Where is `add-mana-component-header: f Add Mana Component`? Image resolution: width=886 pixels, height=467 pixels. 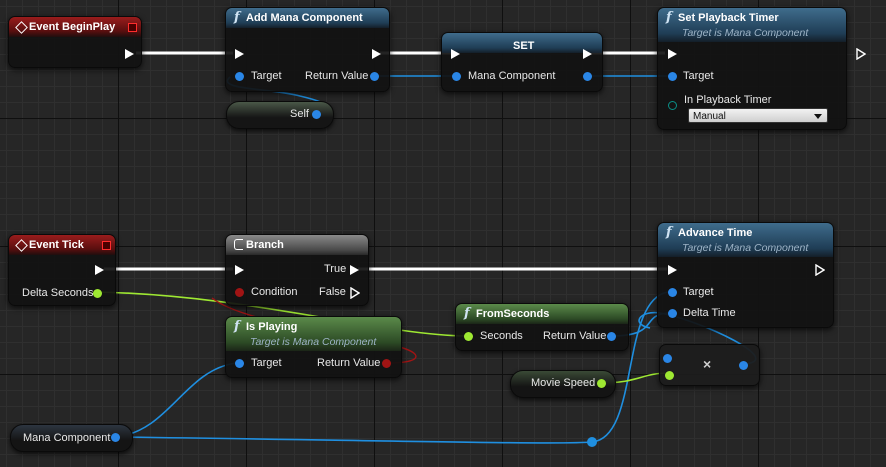
add-mana-component-header: f Add Mana Component is located at coordinates (307, 18).